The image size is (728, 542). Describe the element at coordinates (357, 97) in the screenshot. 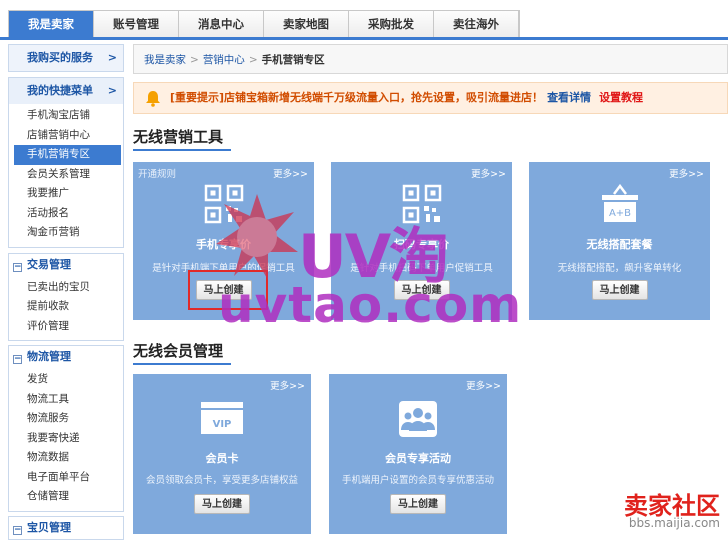

I see `notice-text: [重要提示]店铺宝箱新增无线端千万级流量入口，抢先设置，吸引流量进店！` at that location.